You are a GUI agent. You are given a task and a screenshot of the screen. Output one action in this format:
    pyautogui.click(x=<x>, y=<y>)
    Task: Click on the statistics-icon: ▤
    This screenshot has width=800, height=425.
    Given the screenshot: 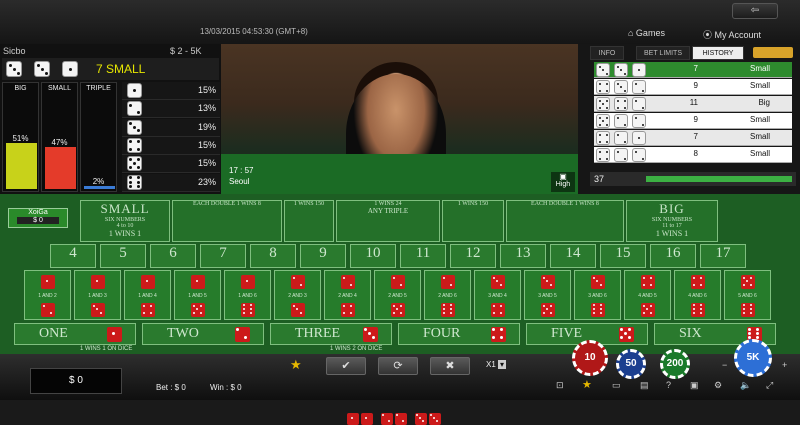 What is the action you would take?
    pyautogui.click(x=644, y=385)
    